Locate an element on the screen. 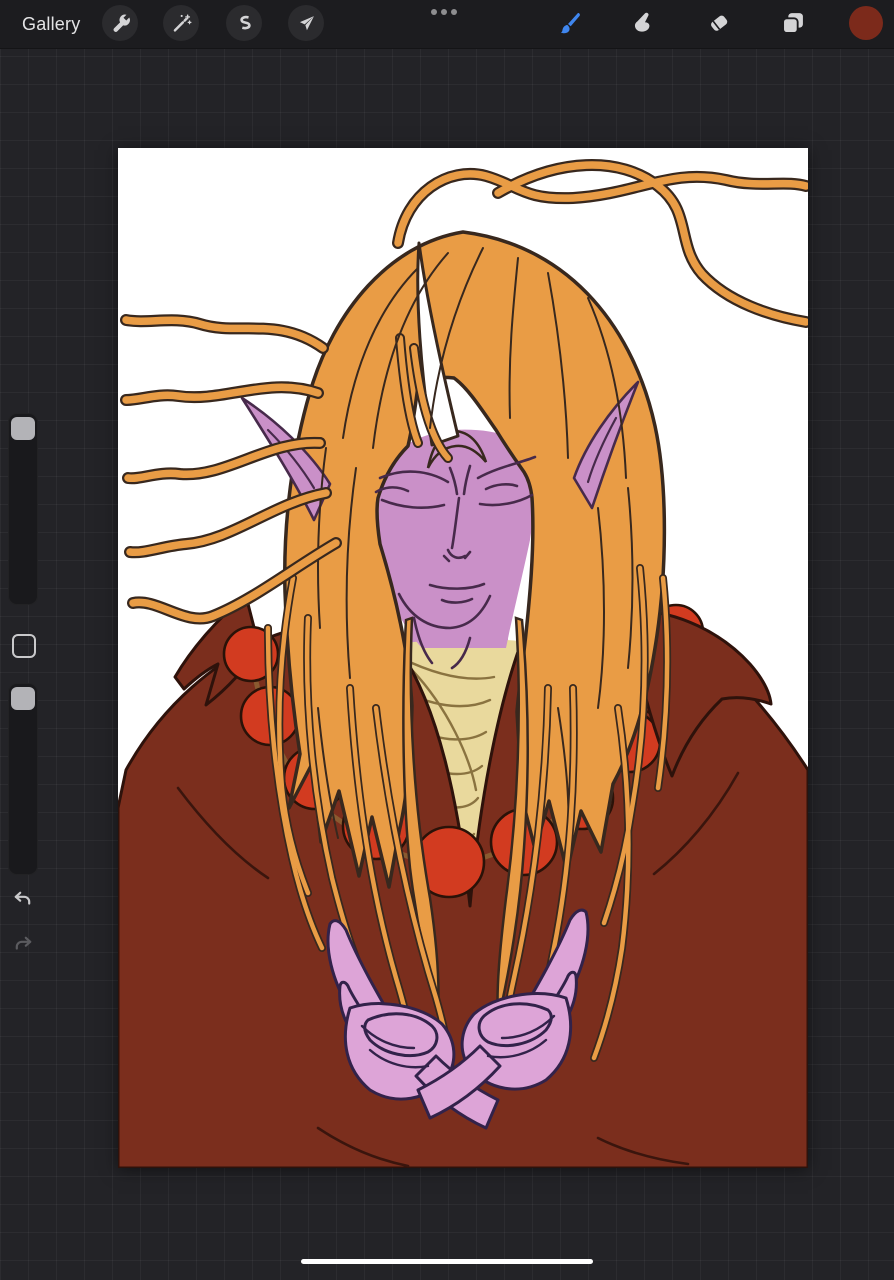  adjustments-button is located at coordinates (181, 23).